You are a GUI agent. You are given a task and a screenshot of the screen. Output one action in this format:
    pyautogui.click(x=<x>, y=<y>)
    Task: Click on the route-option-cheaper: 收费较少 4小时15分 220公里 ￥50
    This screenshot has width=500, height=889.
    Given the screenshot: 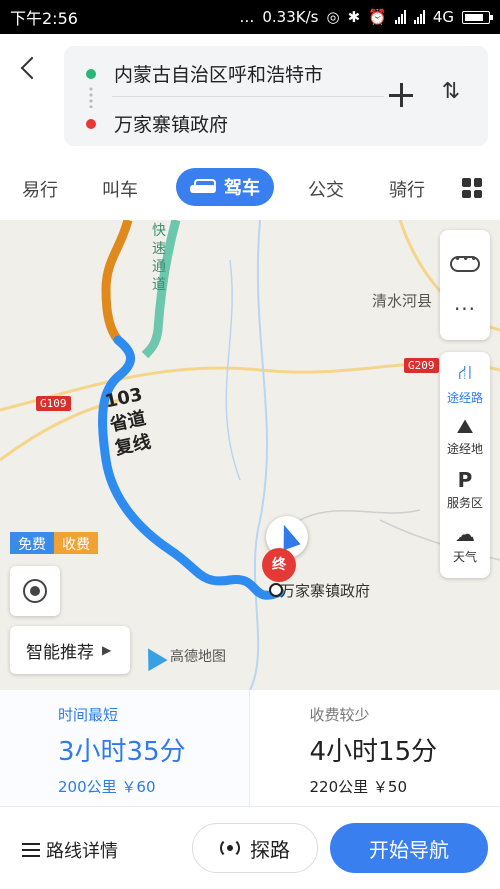 What is the action you would take?
    pyautogui.click(x=374, y=748)
    